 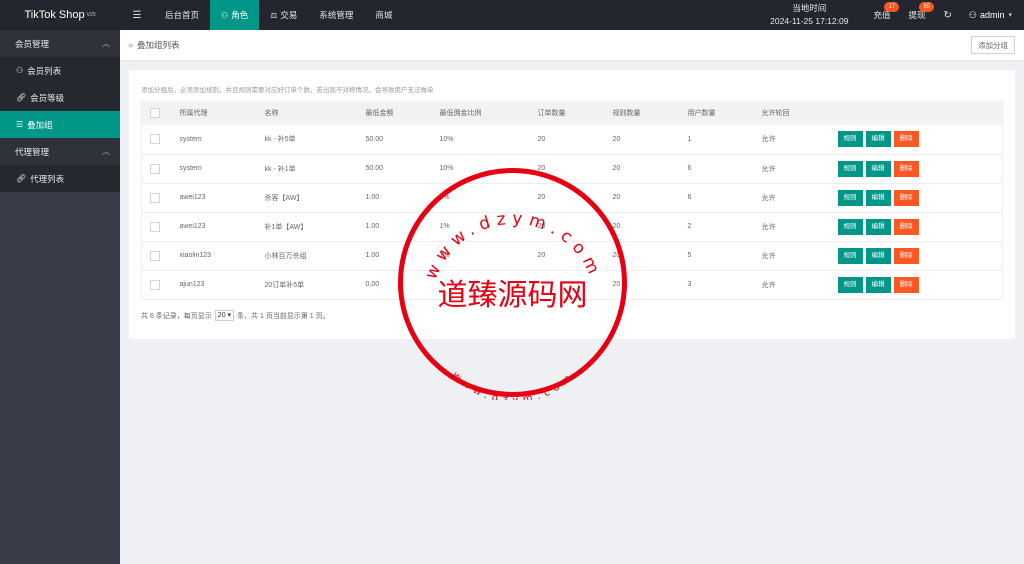 I want to click on table-row: awei123 补1单【AW】 1.00 1% 20 20 2 允许 规则 编辑 删除, so click(x=572, y=227).